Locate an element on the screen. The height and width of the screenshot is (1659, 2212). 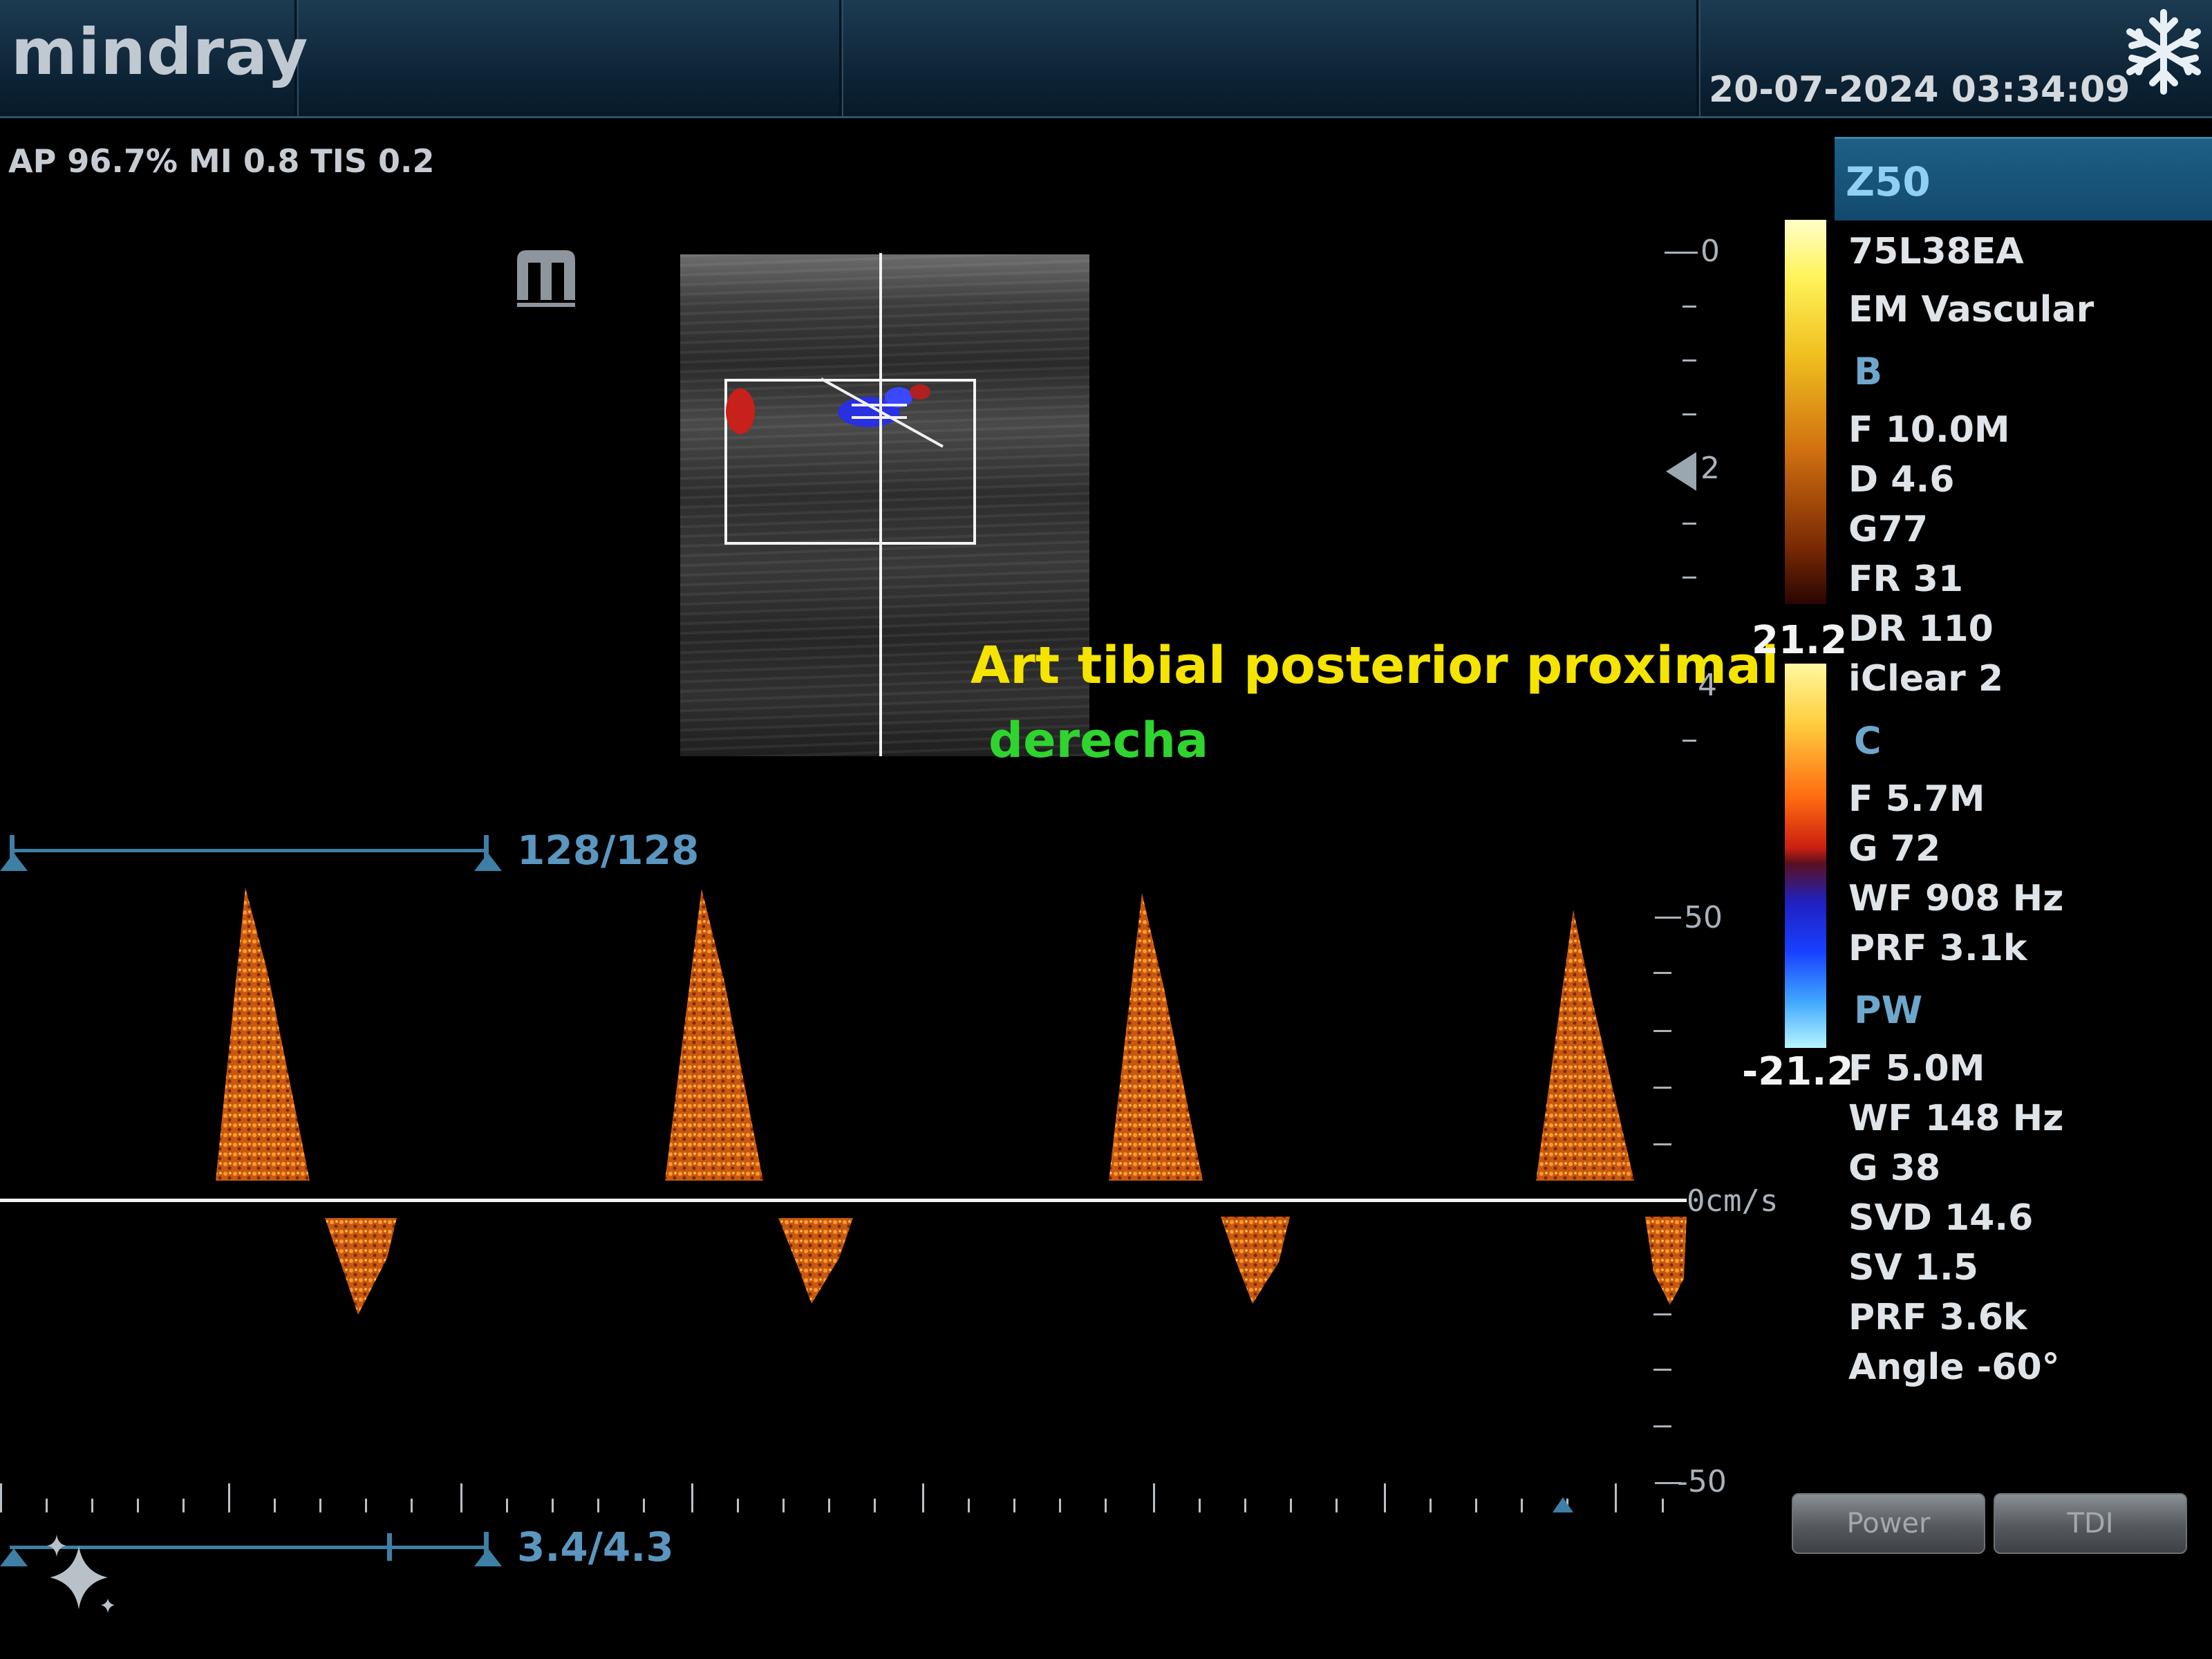
depth-label-4: 4 is located at coordinates (1708, 685).